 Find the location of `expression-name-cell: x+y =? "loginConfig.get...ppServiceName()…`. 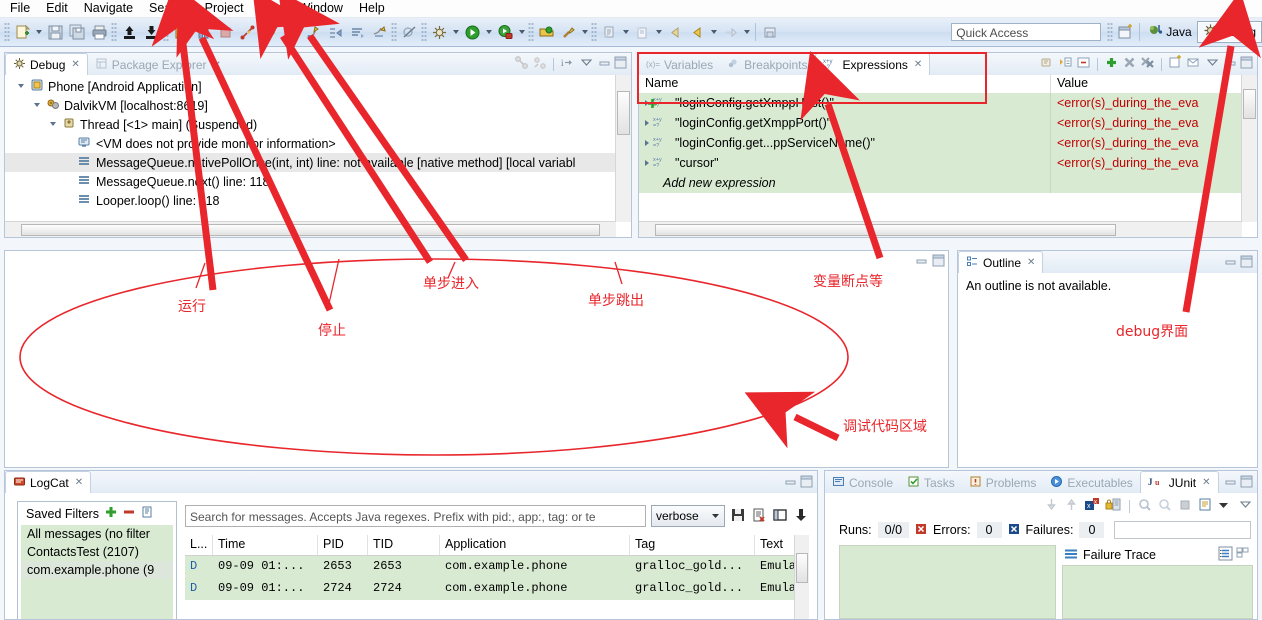

expression-name-cell: x+y =? "loginConfig.get...ppServiceName()… is located at coordinates (845, 143).